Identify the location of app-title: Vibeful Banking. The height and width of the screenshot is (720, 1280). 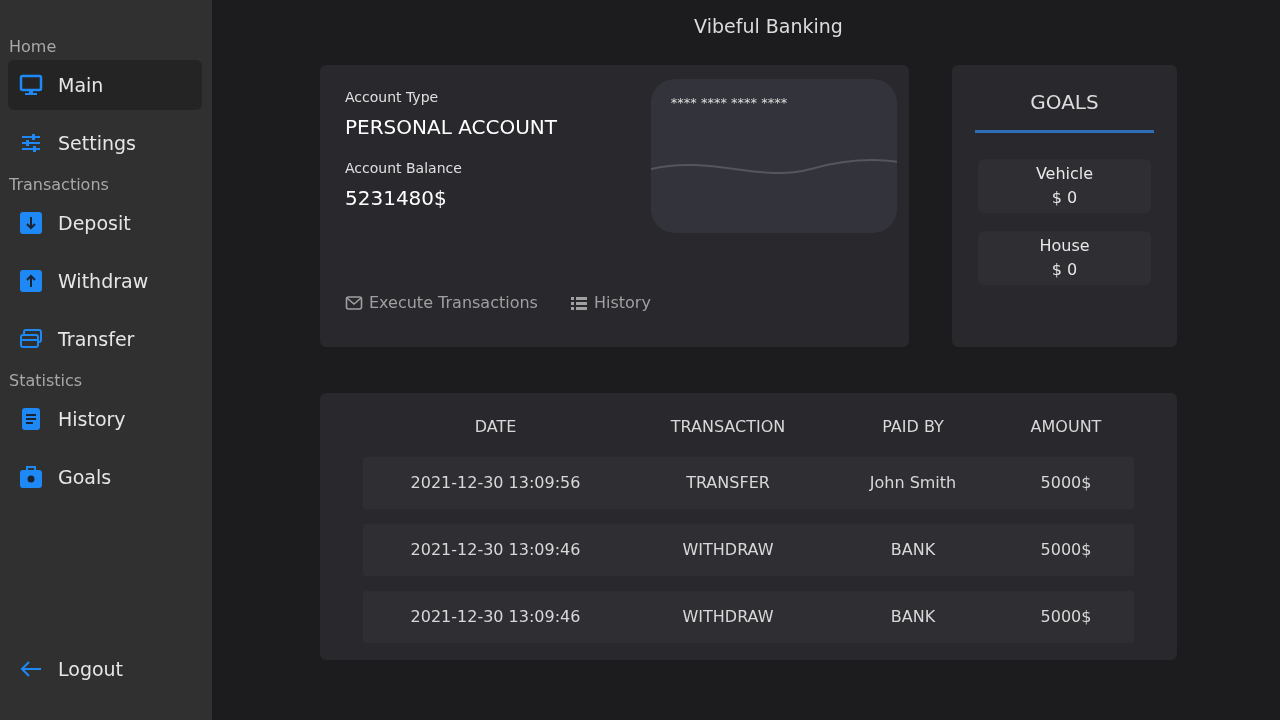
(768, 26).